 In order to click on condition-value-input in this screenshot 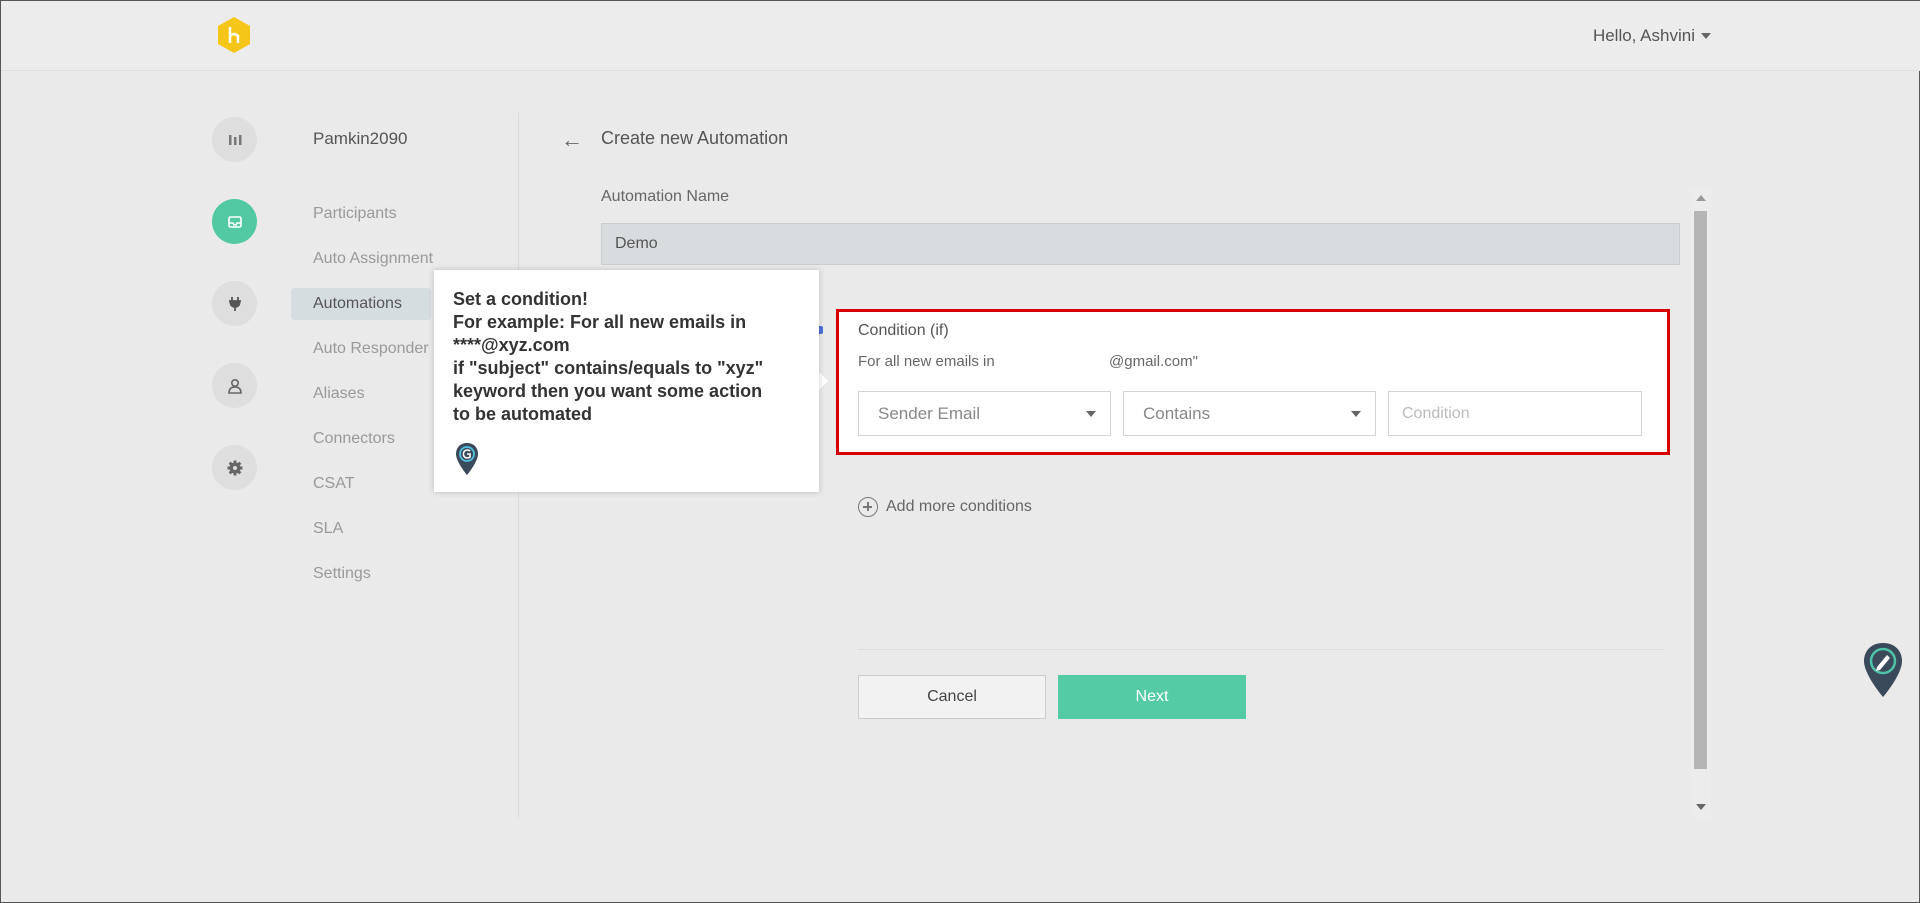, I will do `click(1515, 413)`.